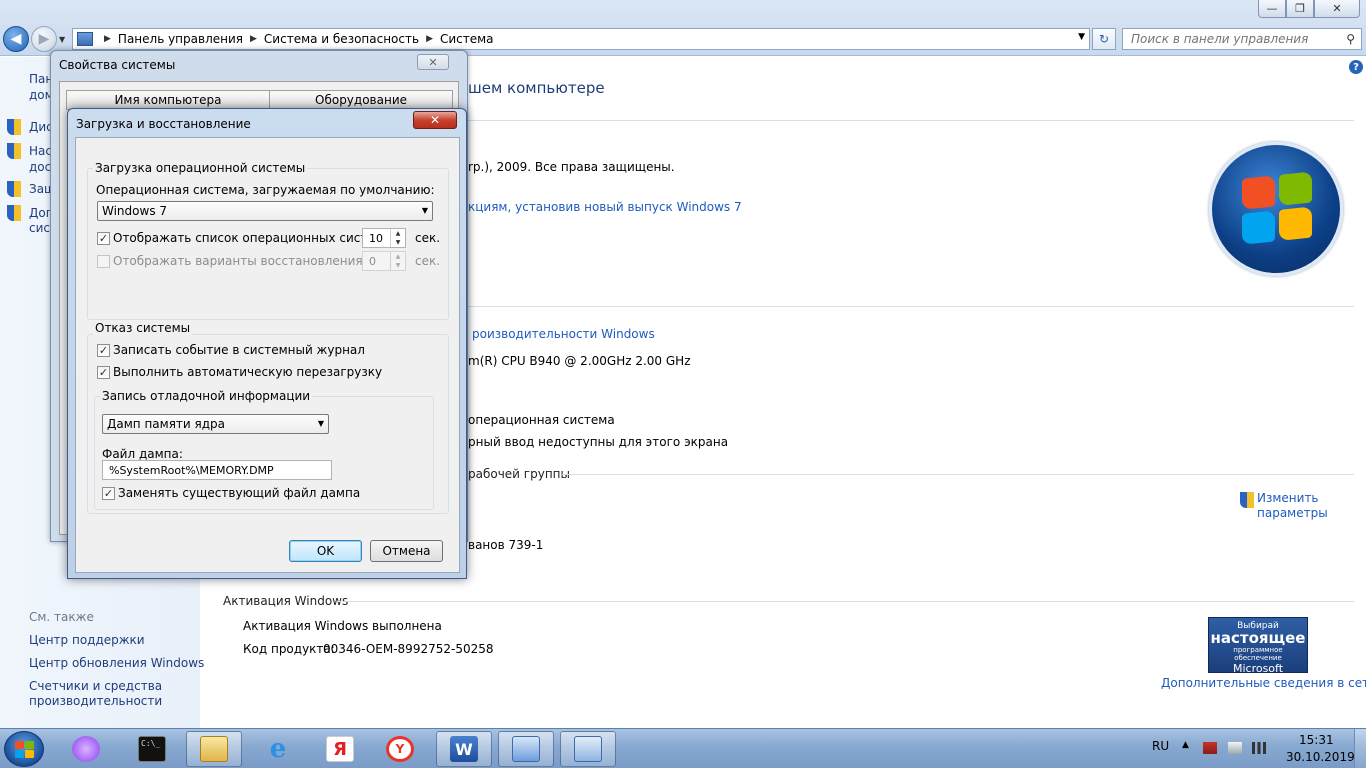 Image resolution: width=1366 pixels, height=768 pixels. Describe the element at coordinates (14, 127) in the screenshot. I see `uac-shield-icon` at that location.